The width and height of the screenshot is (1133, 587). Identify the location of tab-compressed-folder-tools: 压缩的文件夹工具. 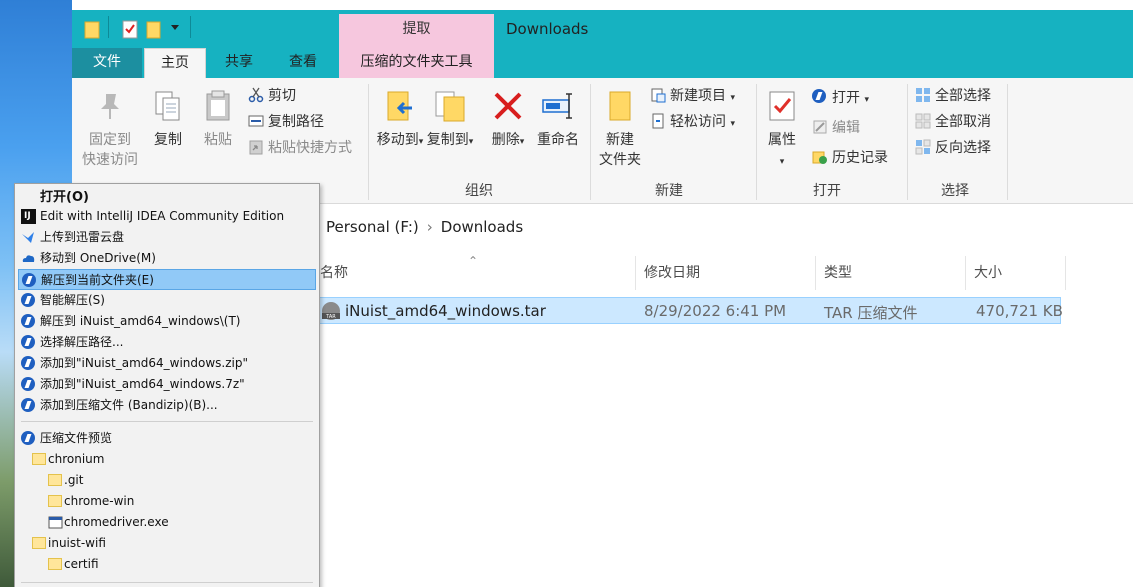
(416, 63).